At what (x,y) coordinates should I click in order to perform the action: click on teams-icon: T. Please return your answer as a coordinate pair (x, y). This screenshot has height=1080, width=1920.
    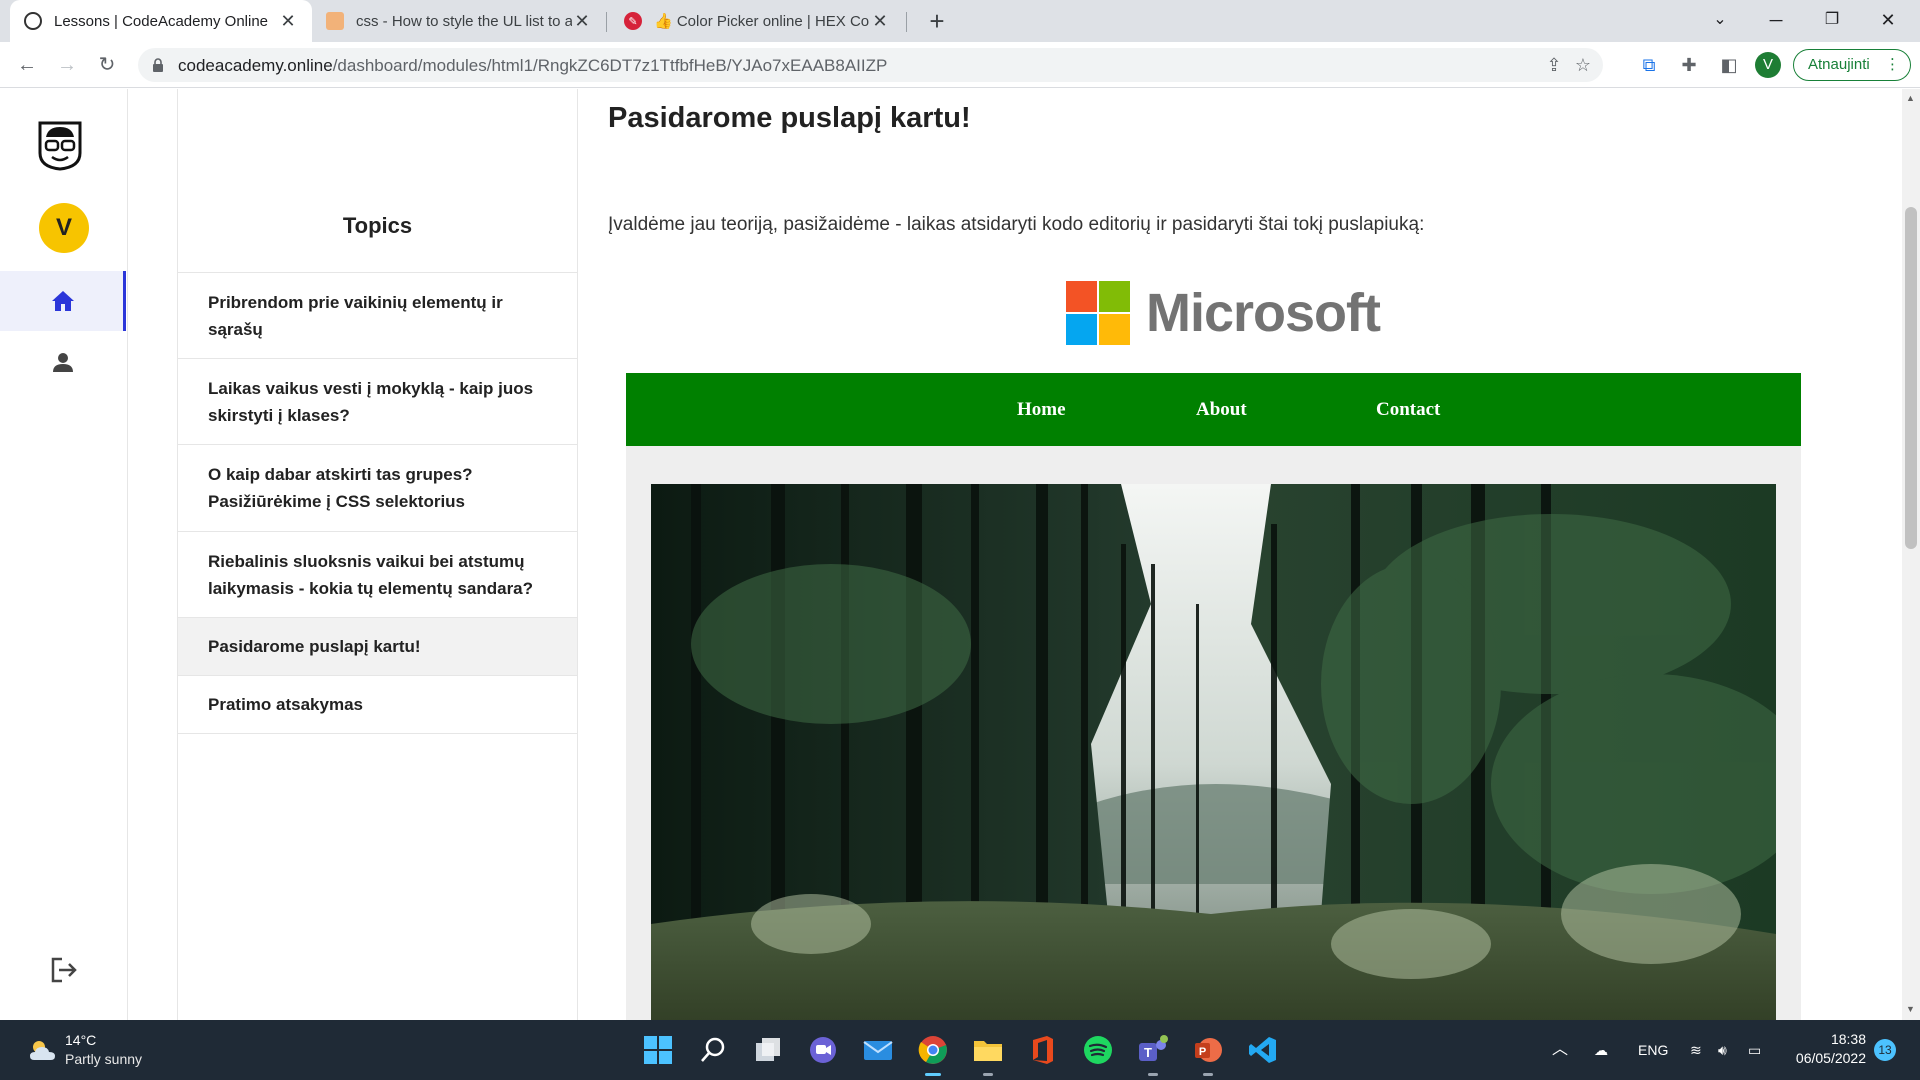
    Looking at the image, I should click on (1153, 1048).